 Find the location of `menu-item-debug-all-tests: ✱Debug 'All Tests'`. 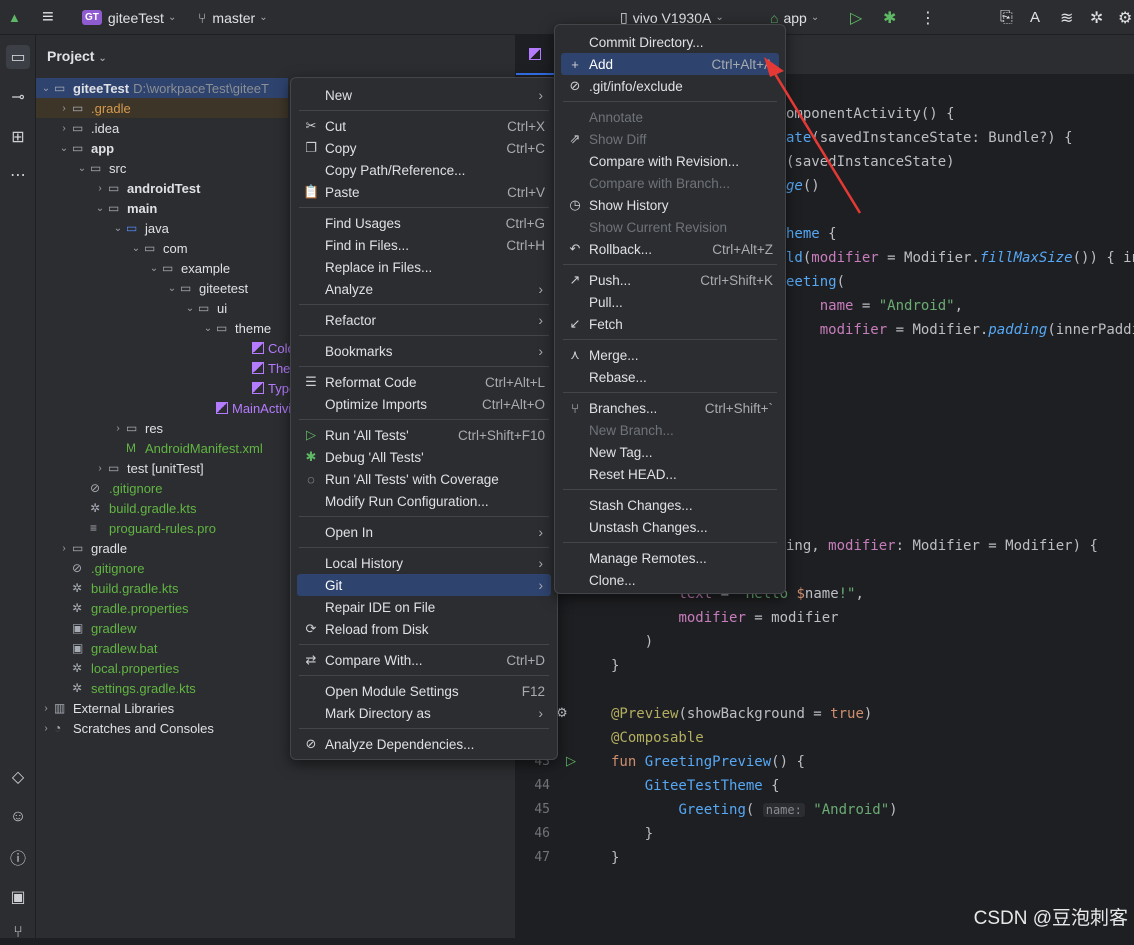

menu-item-debug-all-tests: ✱Debug 'All Tests' is located at coordinates (424, 457).